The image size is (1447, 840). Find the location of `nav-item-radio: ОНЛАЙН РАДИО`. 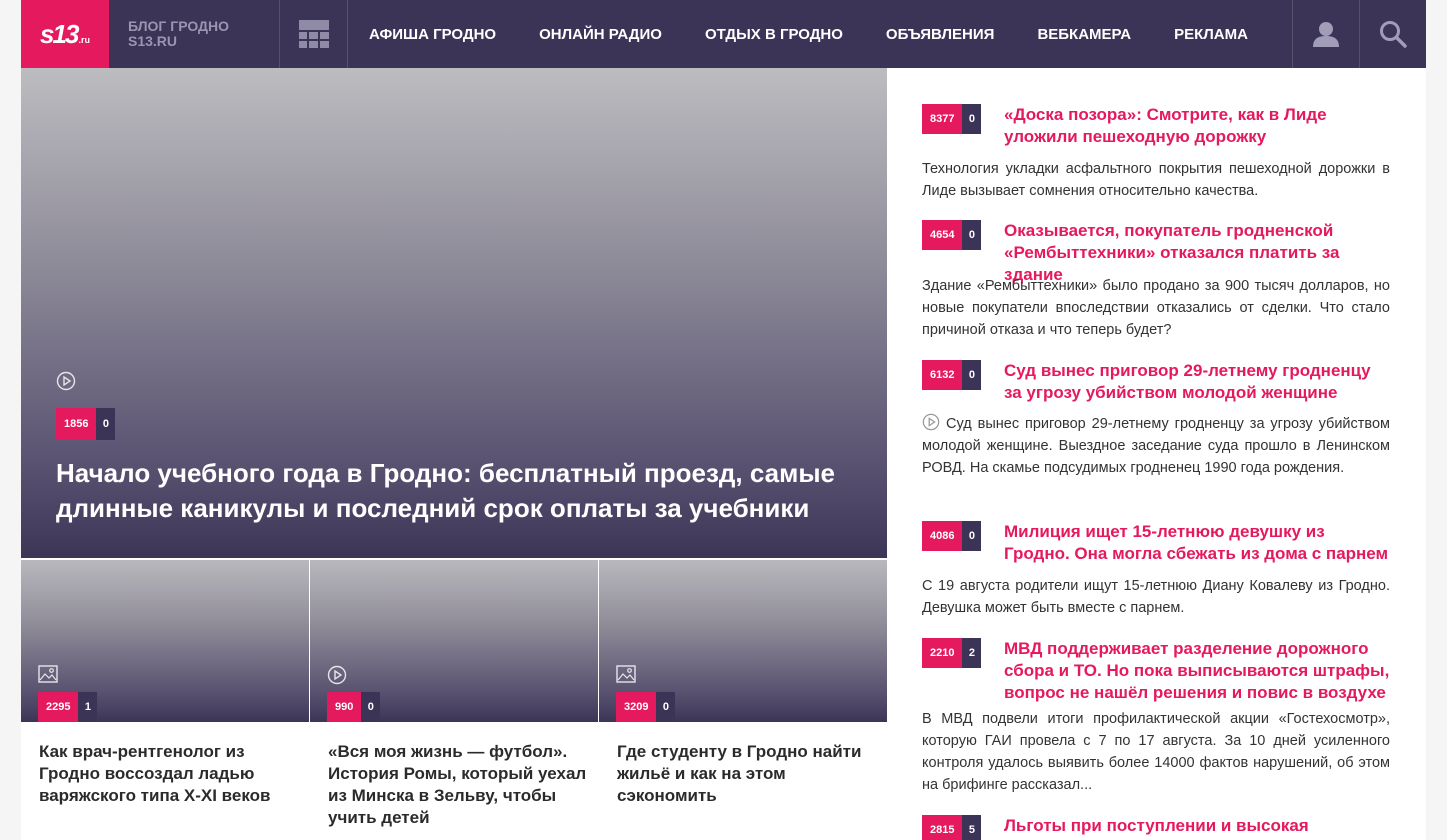

nav-item-radio: ОНЛАЙН РАДИО is located at coordinates (600, 34).